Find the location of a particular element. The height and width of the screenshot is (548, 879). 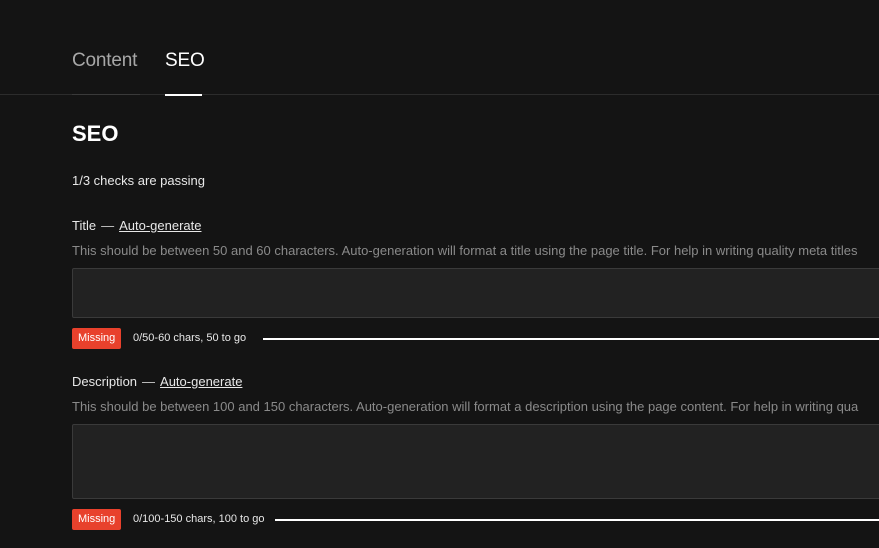

tab-content: Content is located at coordinates (106, 72).